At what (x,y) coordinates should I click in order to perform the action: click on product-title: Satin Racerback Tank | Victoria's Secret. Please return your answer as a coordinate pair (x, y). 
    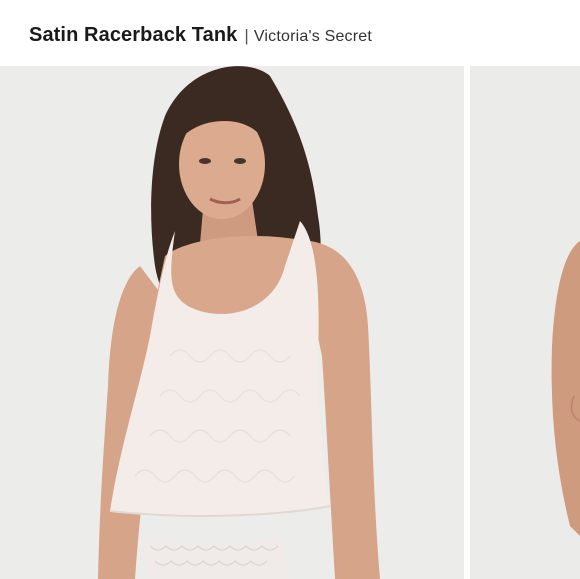
    Looking at the image, I should click on (200, 35).